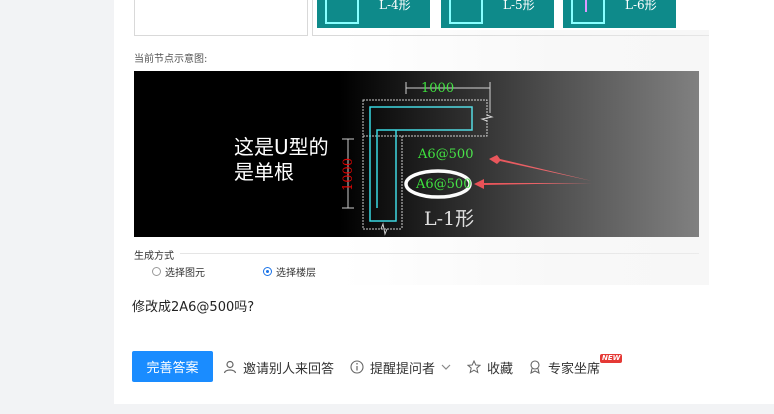 Image resolution: width=774 pixels, height=414 pixels. Describe the element at coordinates (185, 273) in the screenshot. I see `radio-label: 选择图元` at that location.